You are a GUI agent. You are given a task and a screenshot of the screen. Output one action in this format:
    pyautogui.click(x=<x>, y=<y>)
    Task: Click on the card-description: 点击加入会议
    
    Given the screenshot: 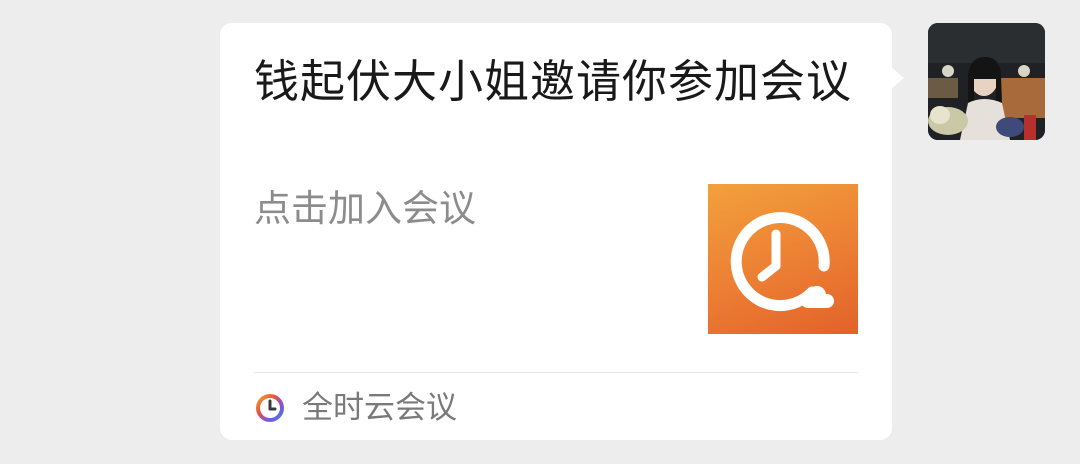 What is the action you would take?
    pyautogui.click(x=365, y=208)
    